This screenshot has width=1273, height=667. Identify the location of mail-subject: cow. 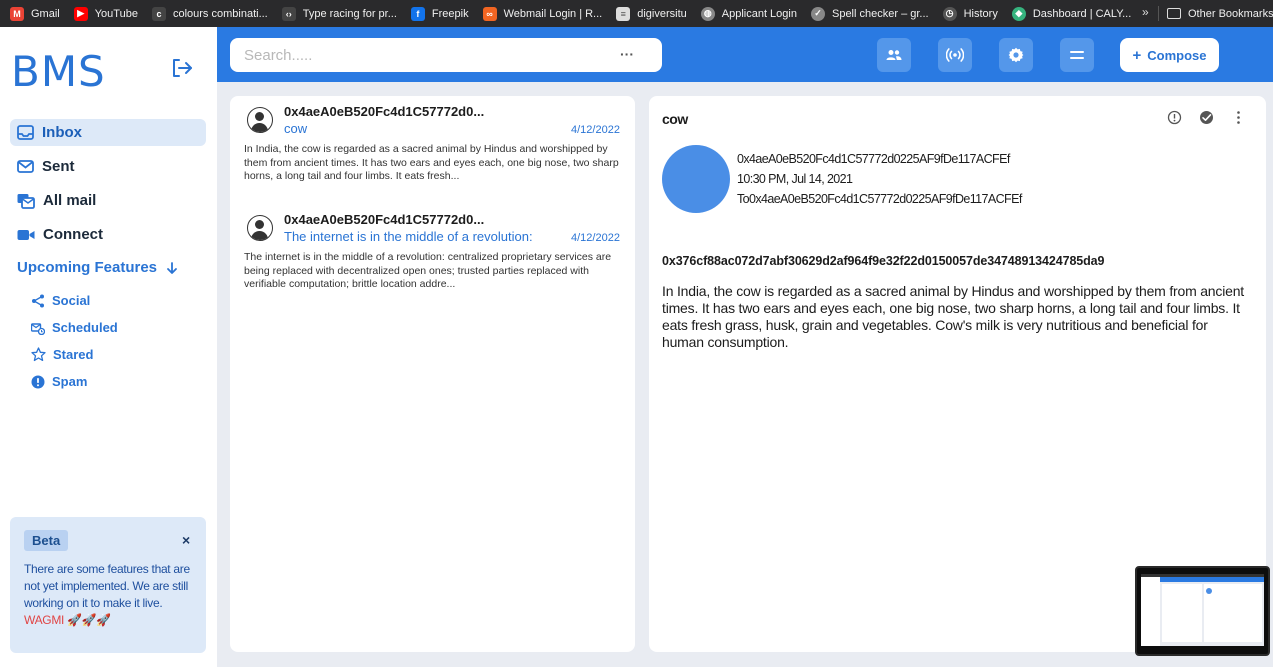
(296, 128).